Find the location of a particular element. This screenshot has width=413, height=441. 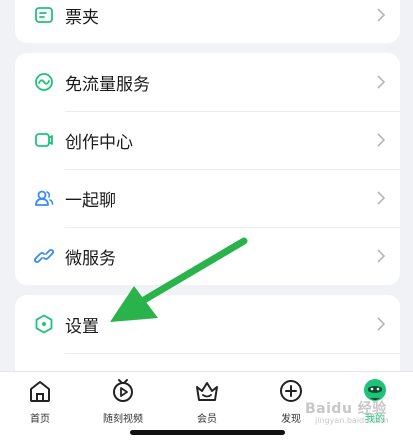

watermark-text: Baidu 经验 is located at coordinates (346, 409).